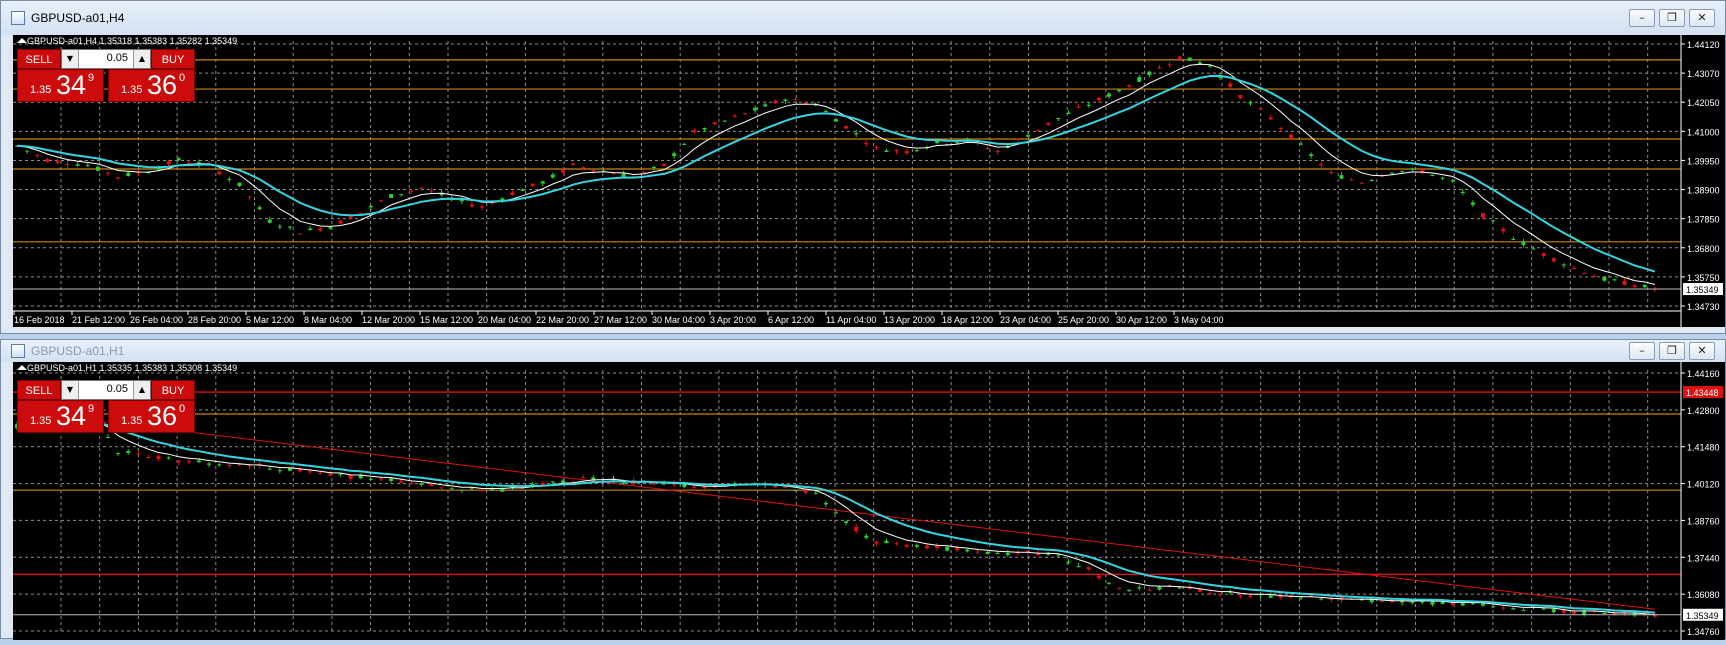 This screenshot has width=1726, height=645. What do you see at coordinates (863, 351) in the screenshot?
I see `window-titlebar: GBPUSD-a01,H1 – ❐ ✕` at bounding box center [863, 351].